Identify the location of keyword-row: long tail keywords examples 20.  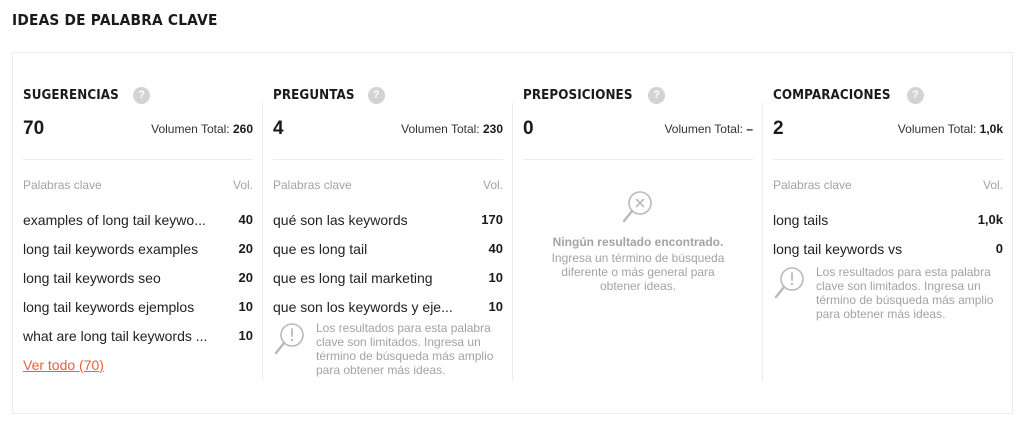
(138, 248).